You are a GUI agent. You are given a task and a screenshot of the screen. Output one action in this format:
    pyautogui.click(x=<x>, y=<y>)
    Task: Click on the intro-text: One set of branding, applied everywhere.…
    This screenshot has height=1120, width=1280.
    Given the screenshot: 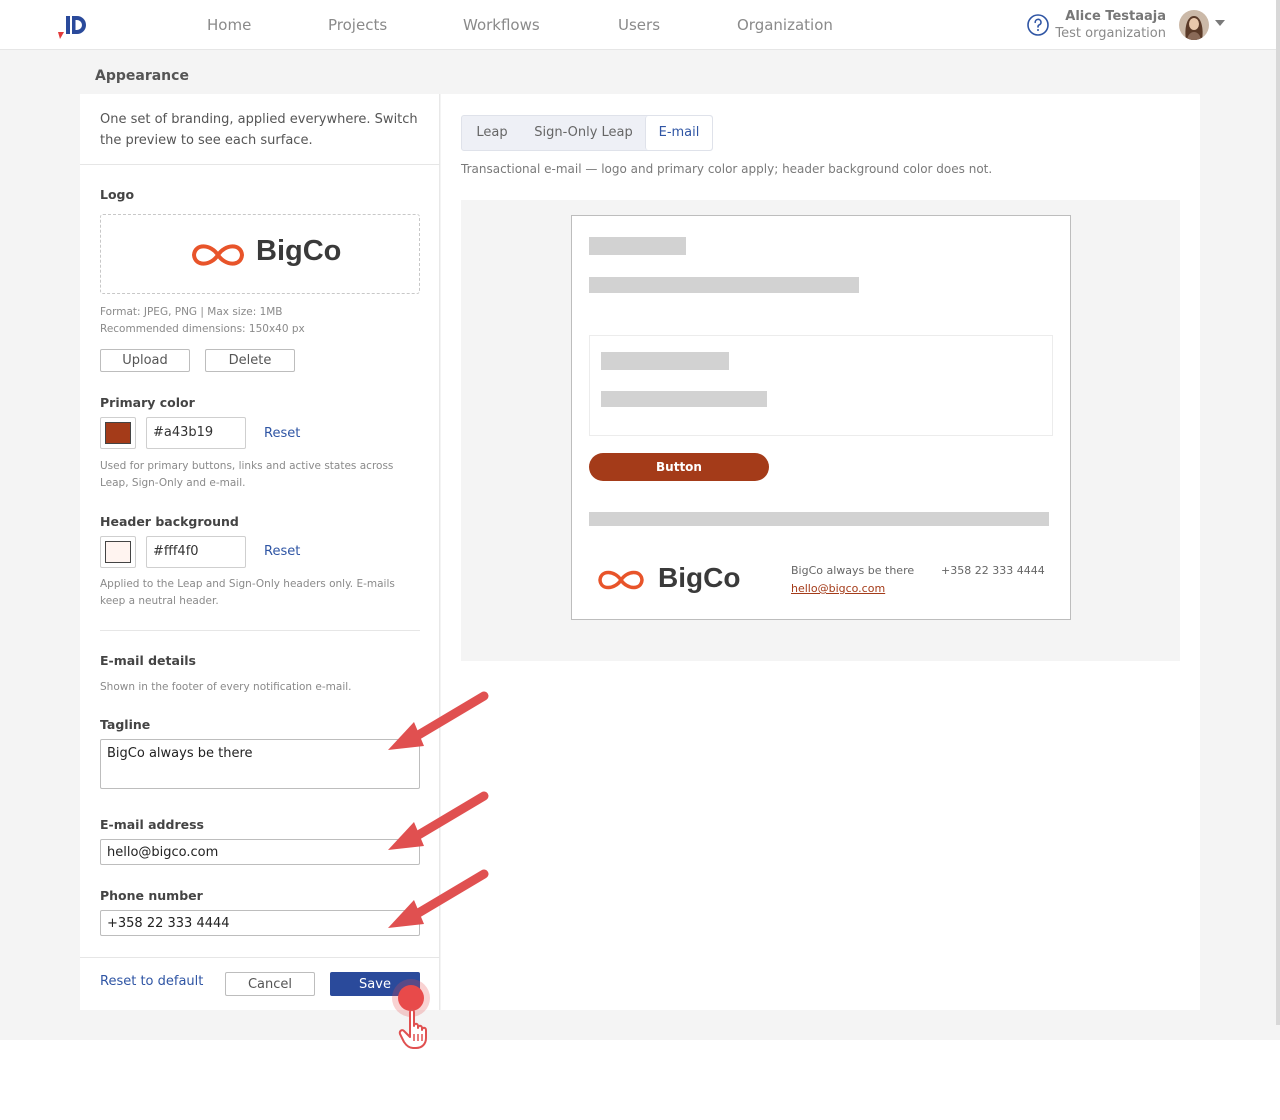 What is the action you would take?
    pyautogui.click(x=259, y=130)
    